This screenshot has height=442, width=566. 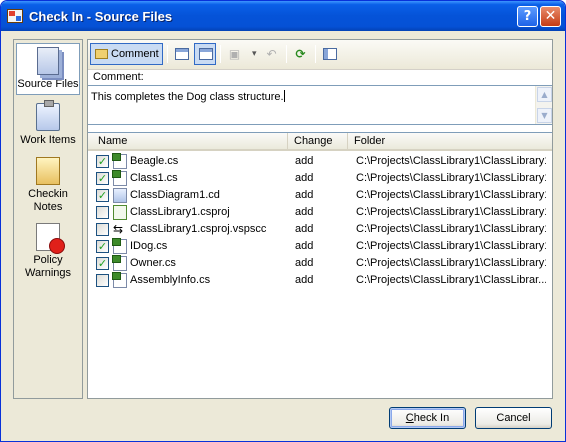 I want to click on flat-view-button, so click(x=205, y=54).